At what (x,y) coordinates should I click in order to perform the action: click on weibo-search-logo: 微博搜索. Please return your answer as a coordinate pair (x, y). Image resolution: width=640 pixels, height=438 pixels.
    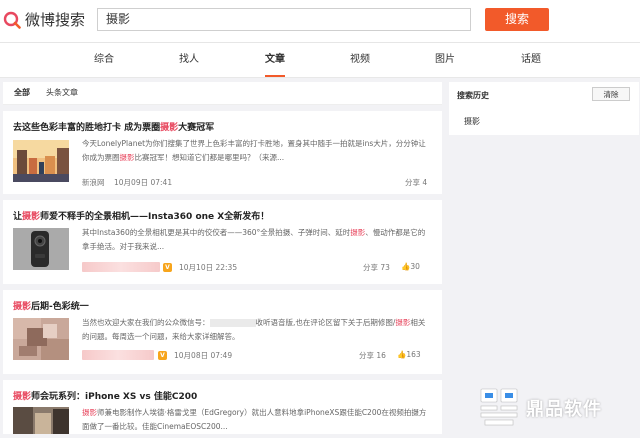
    Looking at the image, I should click on (44, 19).